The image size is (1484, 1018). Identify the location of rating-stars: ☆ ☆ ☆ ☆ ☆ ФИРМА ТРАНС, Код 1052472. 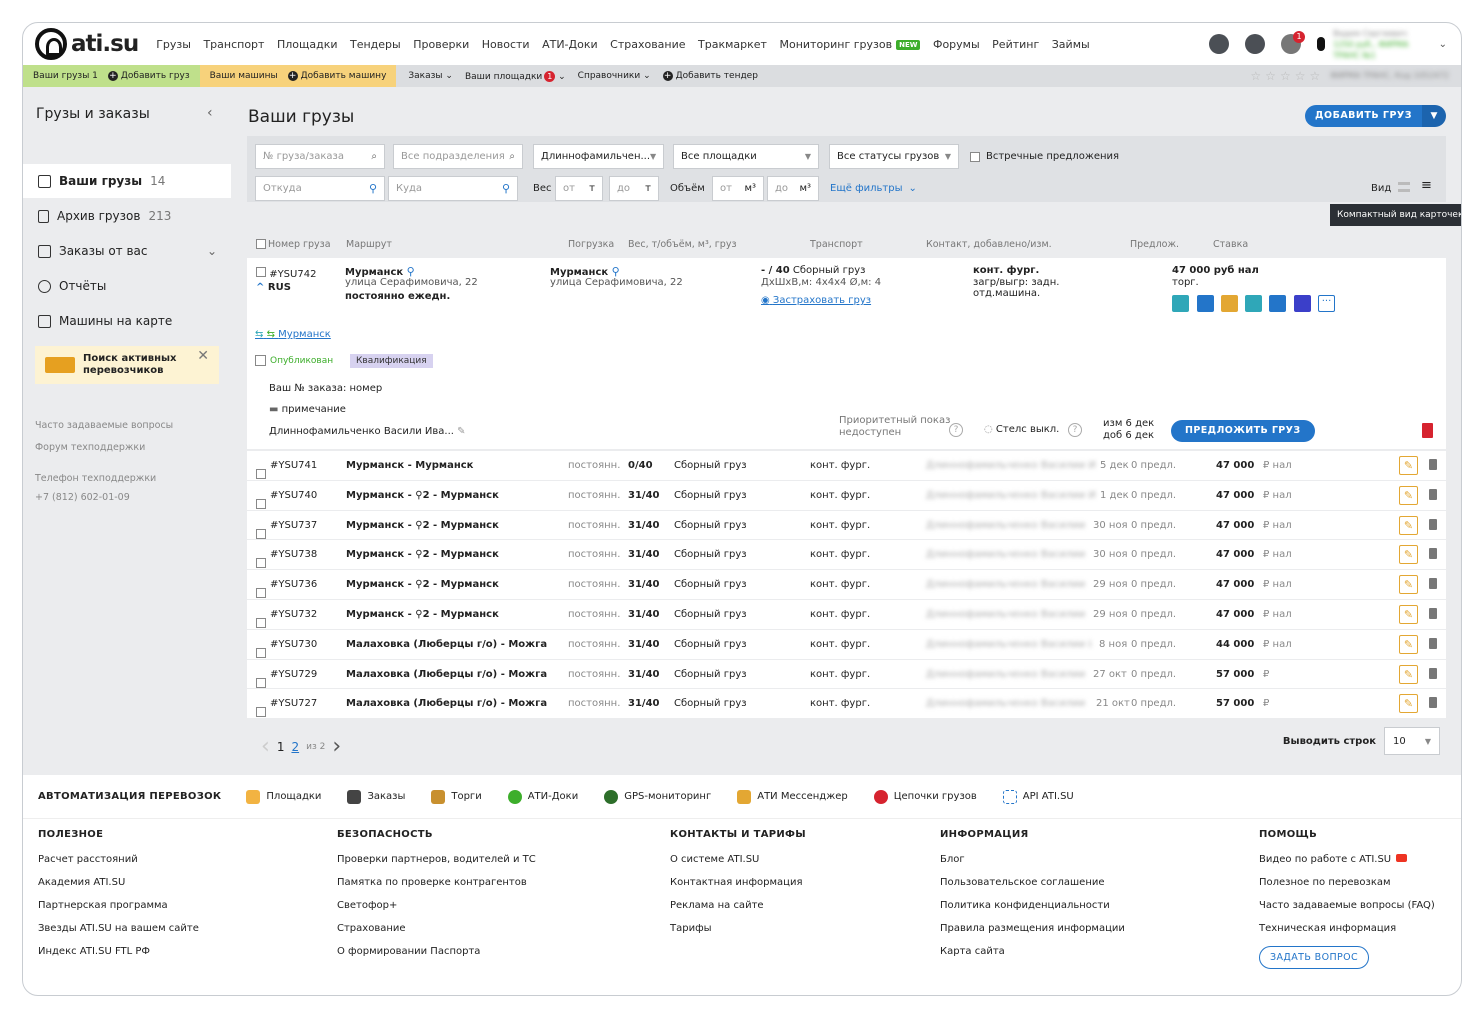
(1349, 76).